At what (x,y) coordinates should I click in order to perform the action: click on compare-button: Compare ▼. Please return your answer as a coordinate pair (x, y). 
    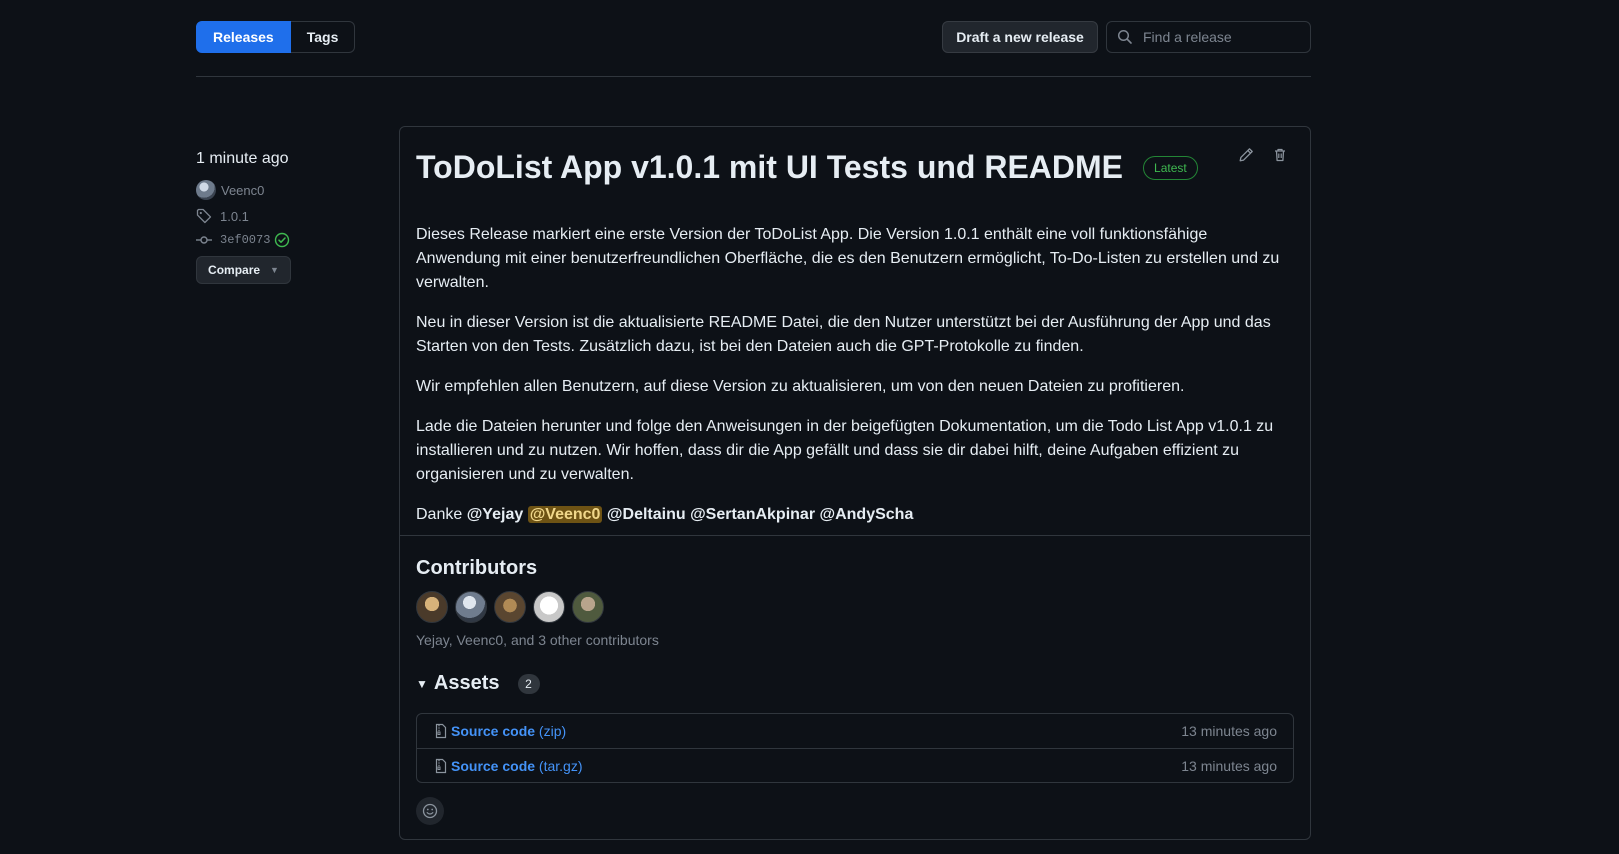
    Looking at the image, I should click on (243, 270).